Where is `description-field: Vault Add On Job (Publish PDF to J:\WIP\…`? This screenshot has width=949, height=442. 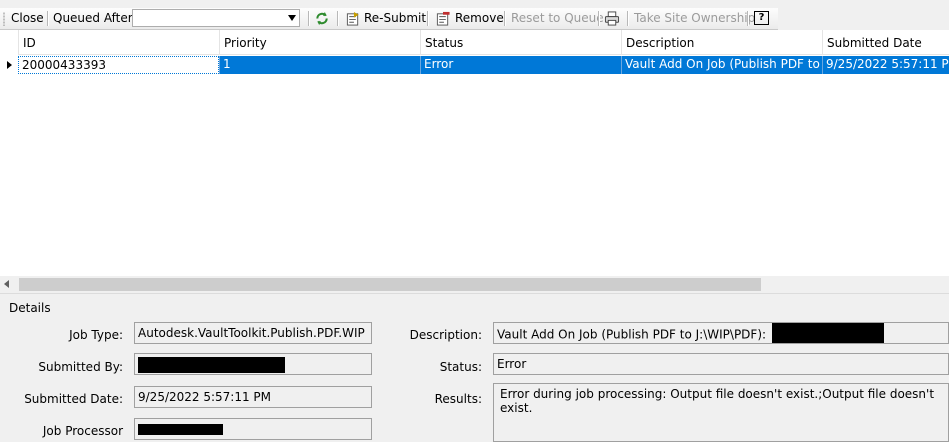
description-field: Vault Add On Job (Publish PDF to J:\WIP\… is located at coordinates (721, 333).